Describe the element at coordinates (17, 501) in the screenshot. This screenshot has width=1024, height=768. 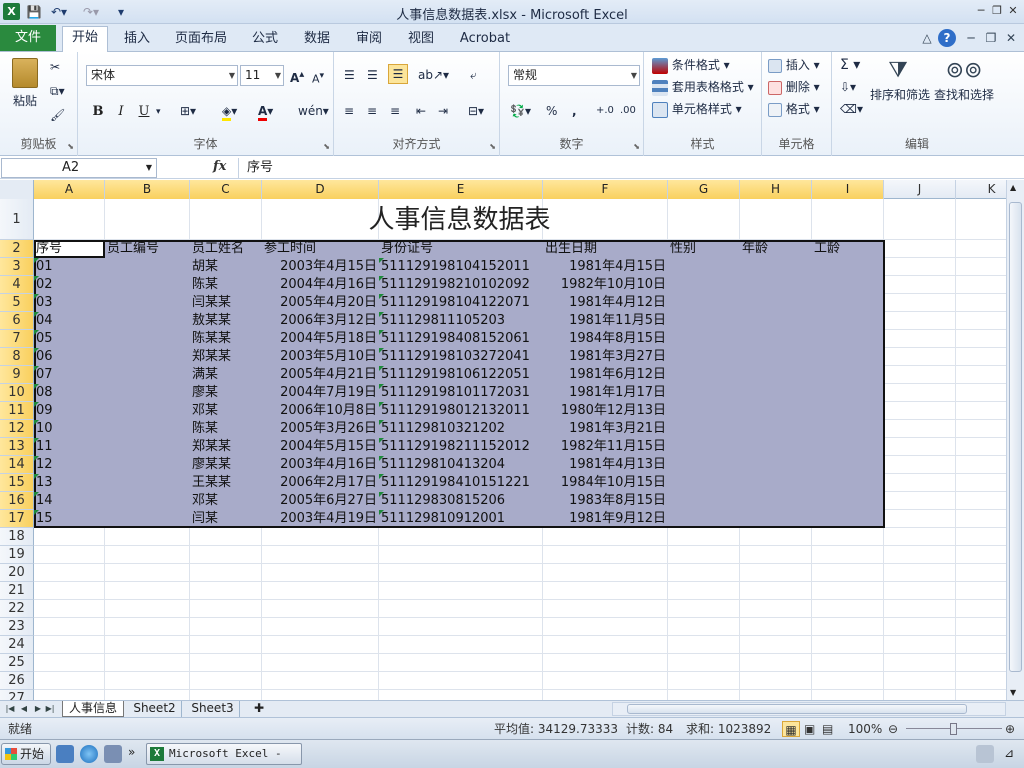
I see `row-header-16: 16` at that location.